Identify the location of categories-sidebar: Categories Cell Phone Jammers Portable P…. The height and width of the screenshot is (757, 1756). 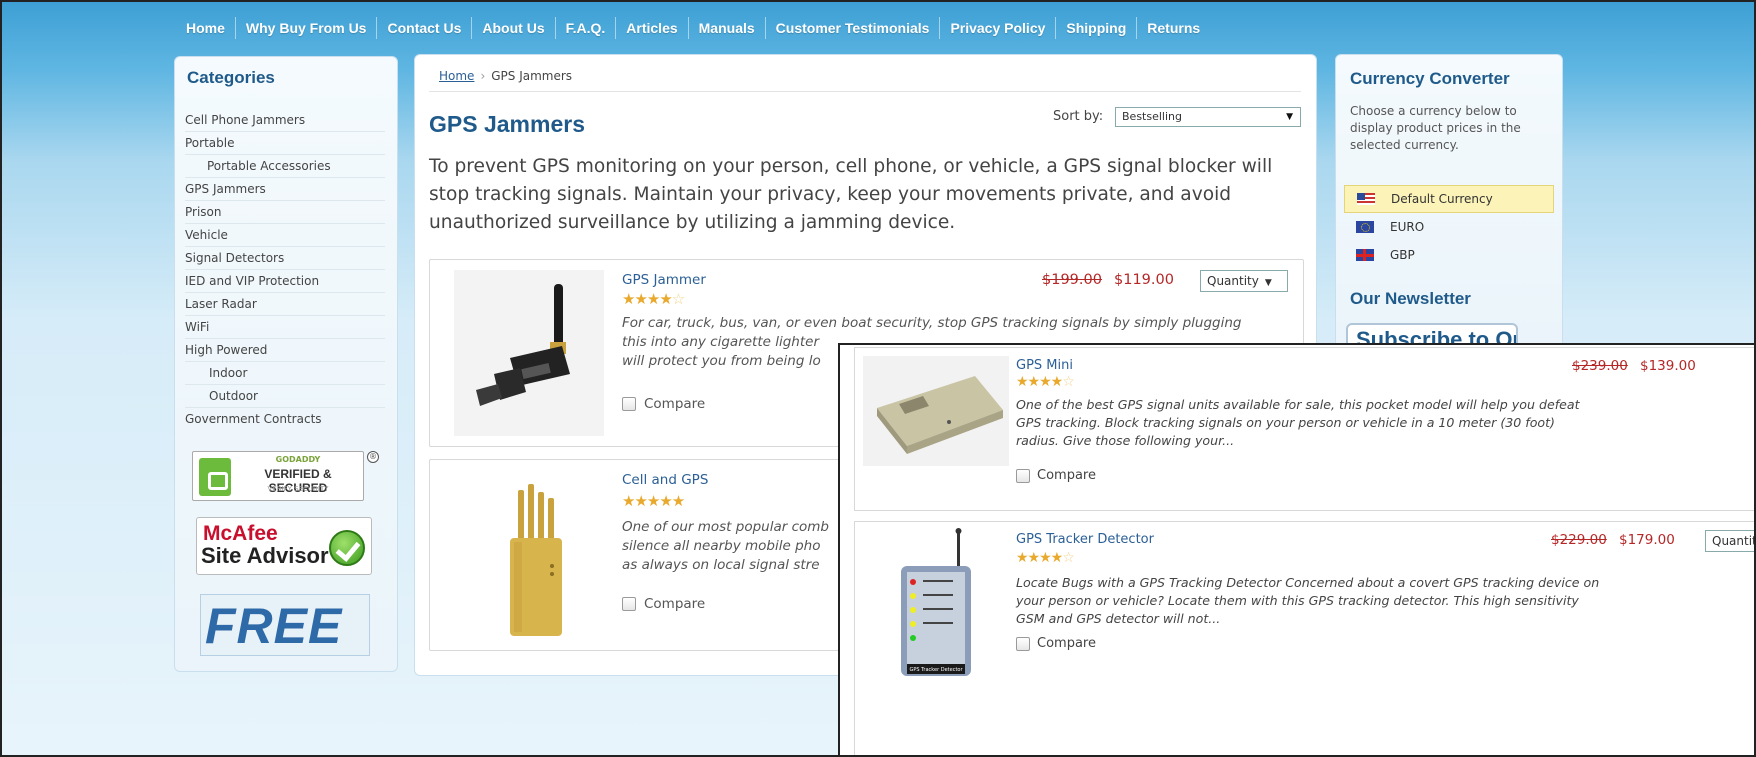
(286, 364).